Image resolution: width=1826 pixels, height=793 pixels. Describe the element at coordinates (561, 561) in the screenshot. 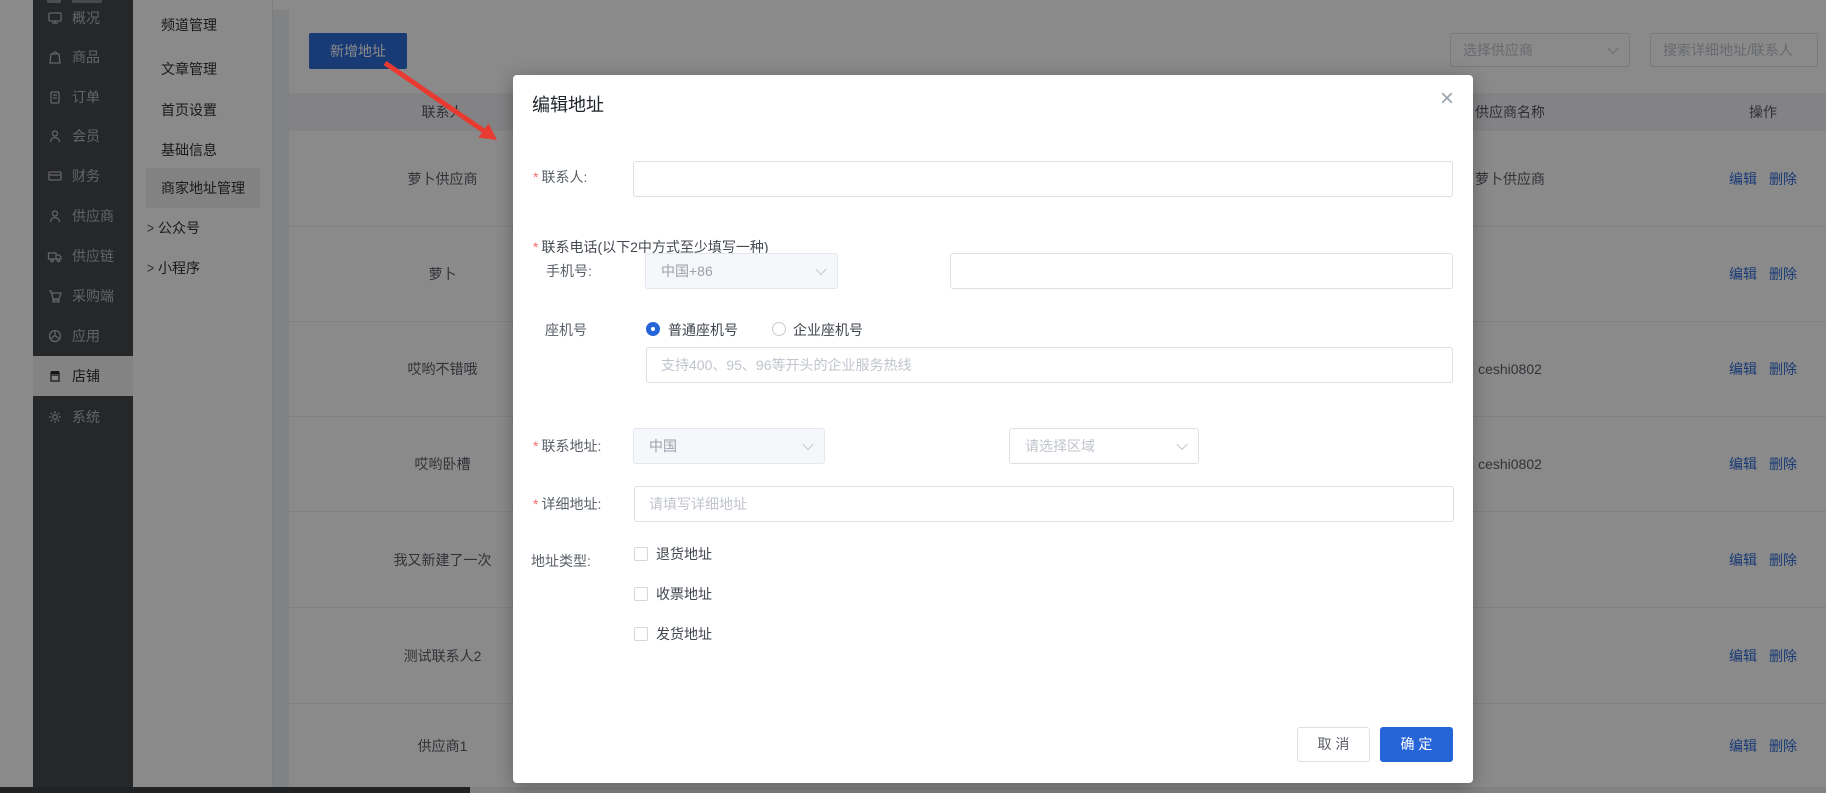

I see `address-type-label: 地址类型:` at that location.